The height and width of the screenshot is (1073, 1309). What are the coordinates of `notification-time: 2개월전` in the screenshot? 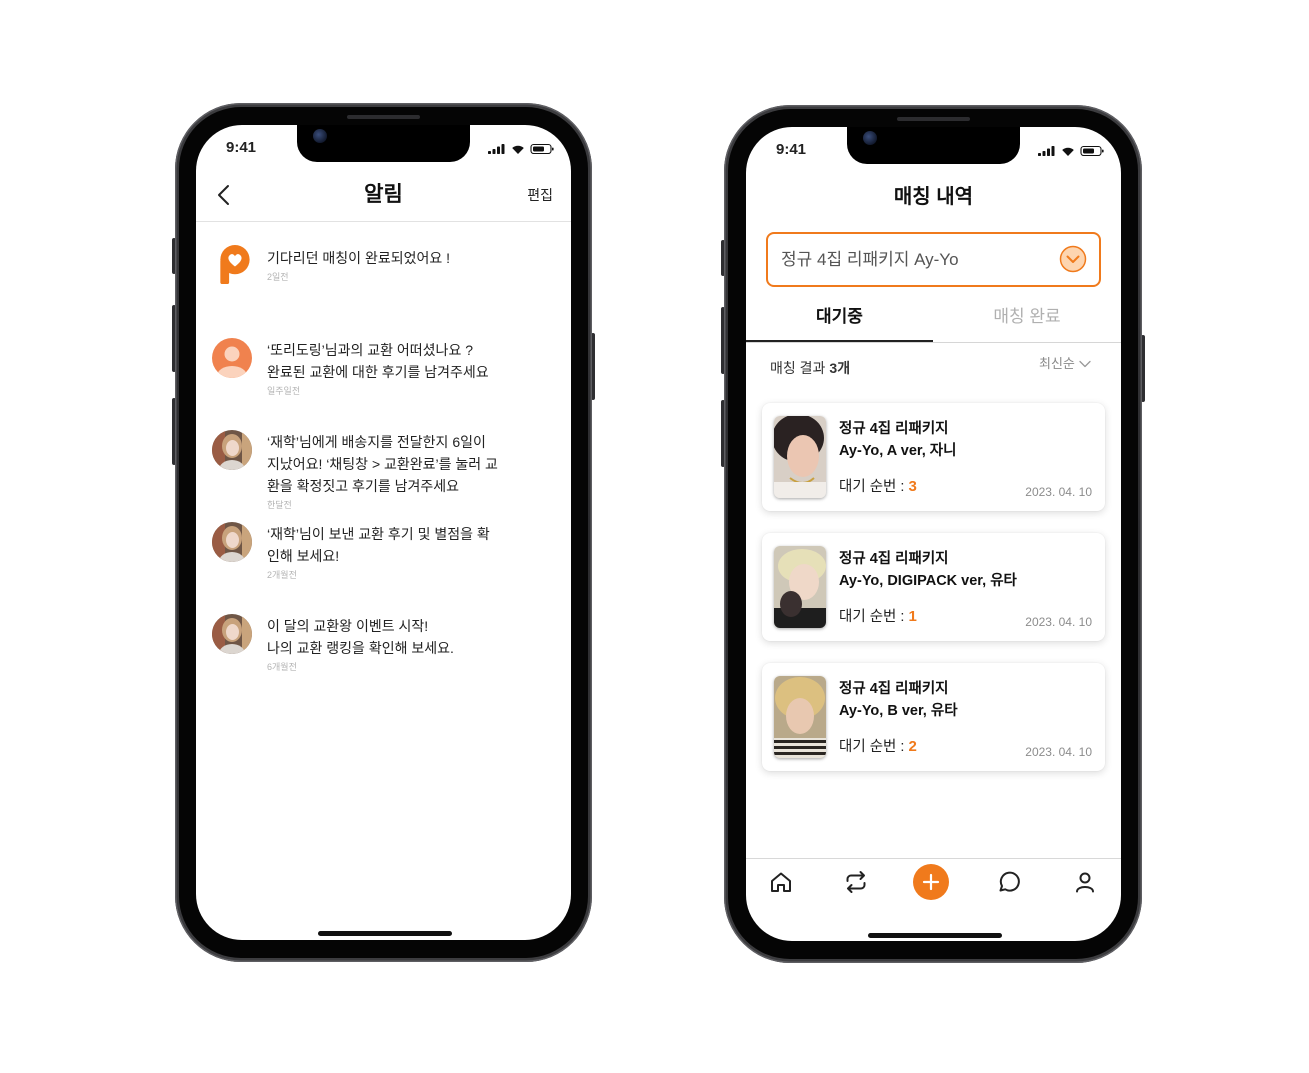 It's located at (282, 575).